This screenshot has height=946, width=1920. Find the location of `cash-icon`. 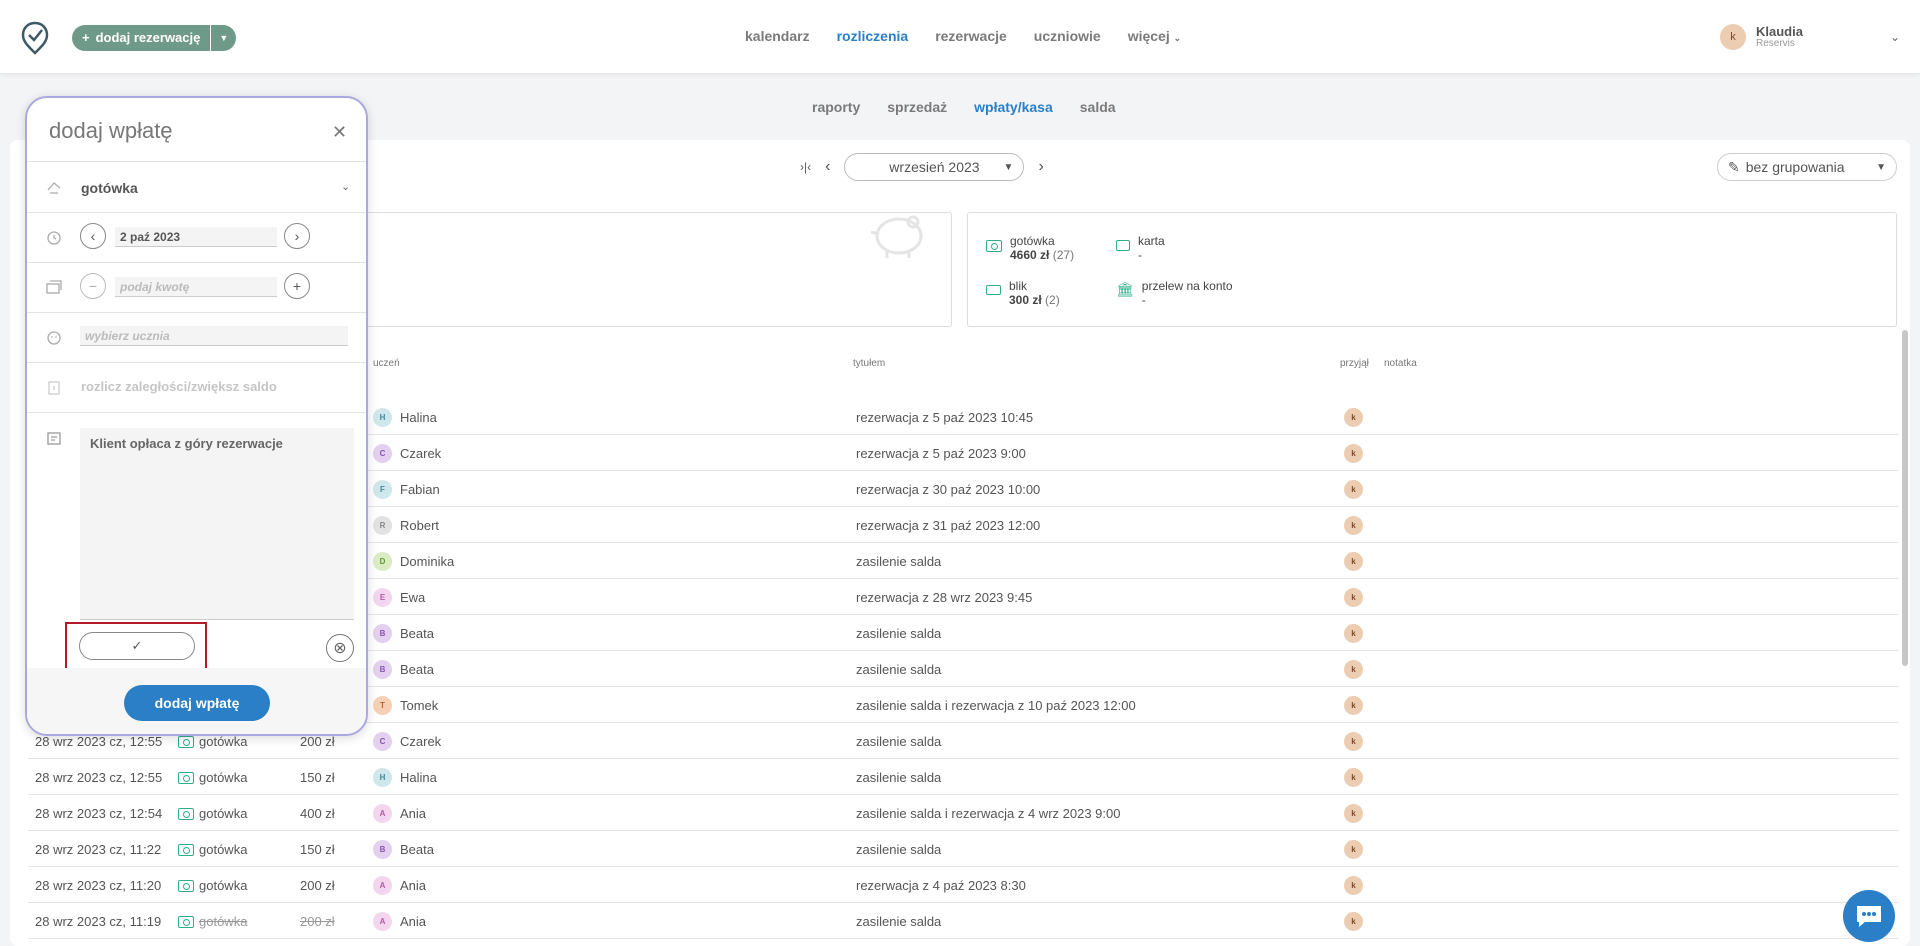

cash-icon is located at coordinates (186, 849).